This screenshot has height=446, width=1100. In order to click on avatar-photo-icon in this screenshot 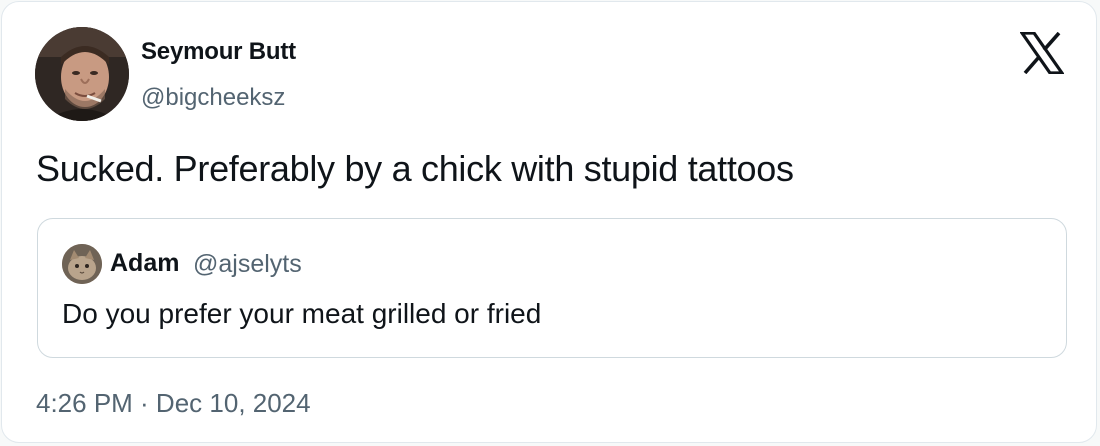, I will do `click(82, 74)`.